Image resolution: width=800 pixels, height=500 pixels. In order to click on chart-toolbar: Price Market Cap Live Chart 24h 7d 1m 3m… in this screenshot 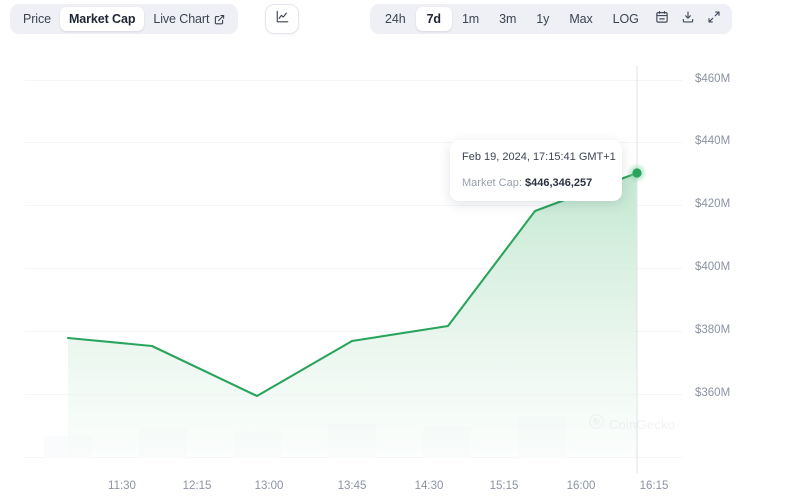, I will do `click(400, 20)`.